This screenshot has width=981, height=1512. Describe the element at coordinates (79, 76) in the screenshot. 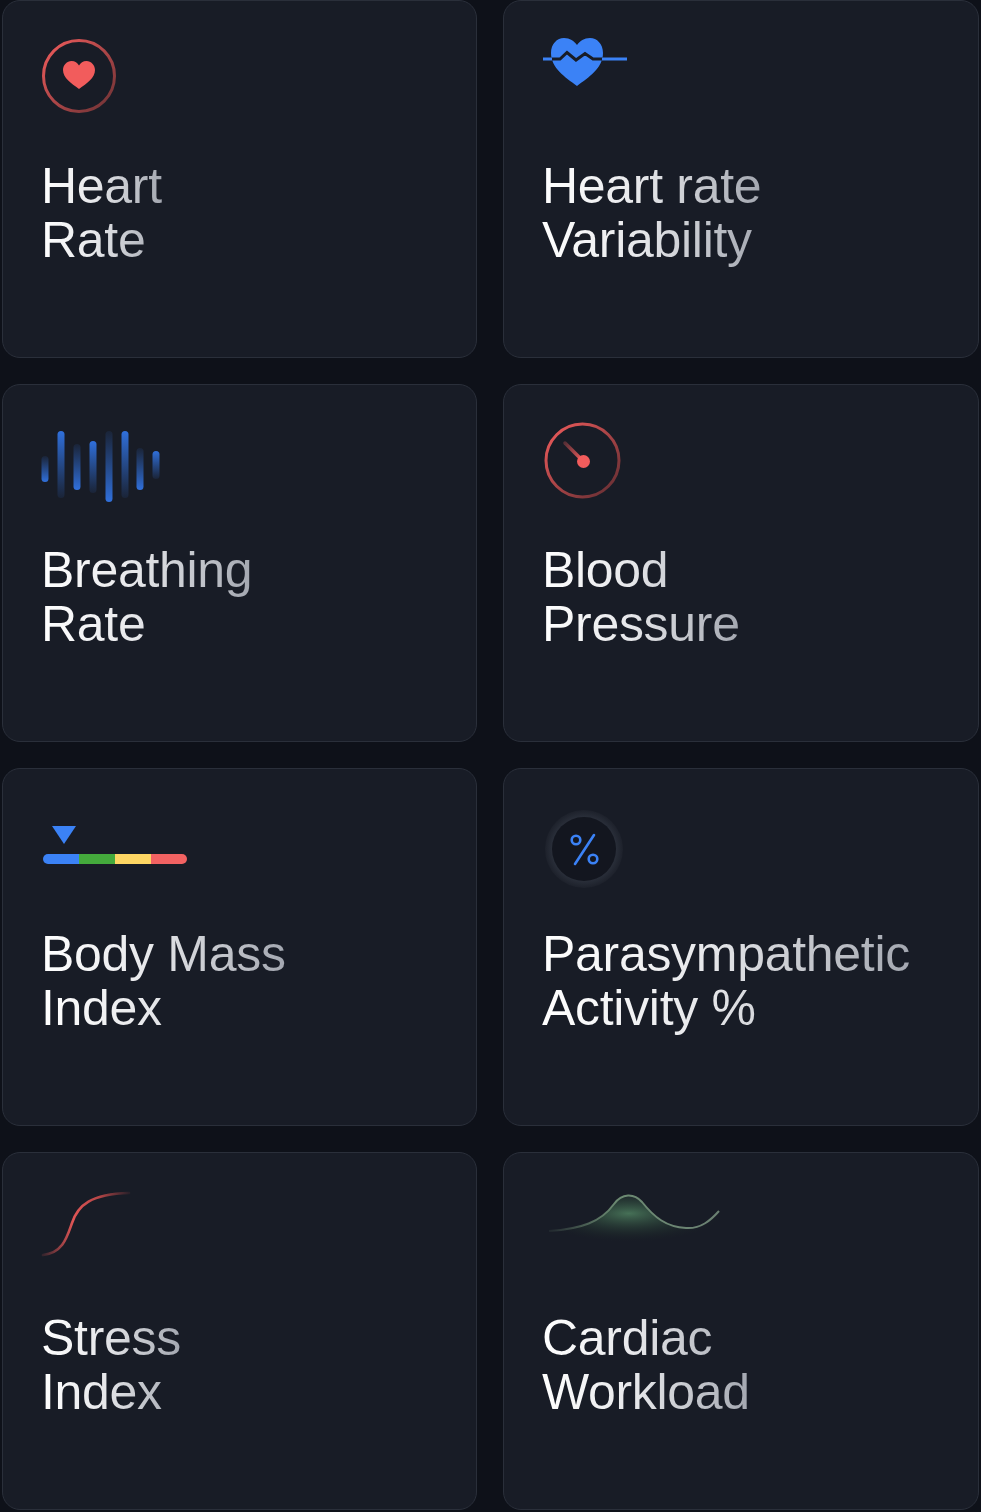

I see `heart-ring-icon` at that location.